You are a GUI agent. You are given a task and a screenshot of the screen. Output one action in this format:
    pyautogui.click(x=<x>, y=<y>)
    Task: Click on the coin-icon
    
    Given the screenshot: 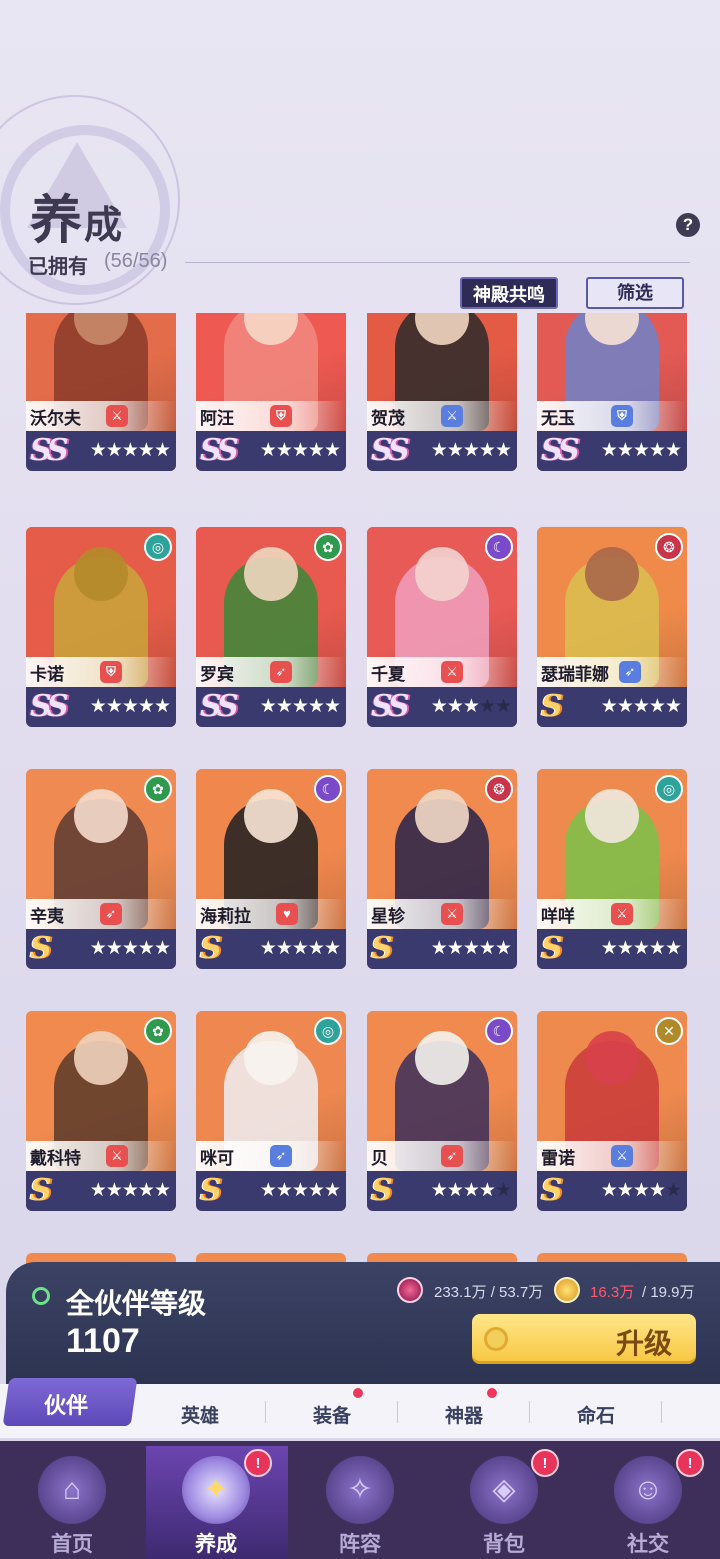 What is the action you would take?
    pyautogui.click(x=496, y=1339)
    